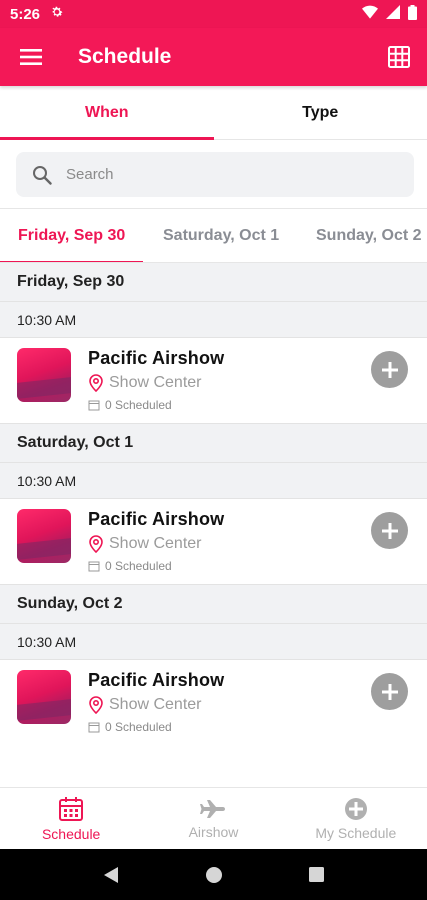 This screenshot has height=900, width=427. What do you see at coordinates (213, 57) in the screenshot?
I see `app-bar: Schedule` at bounding box center [213, 57].